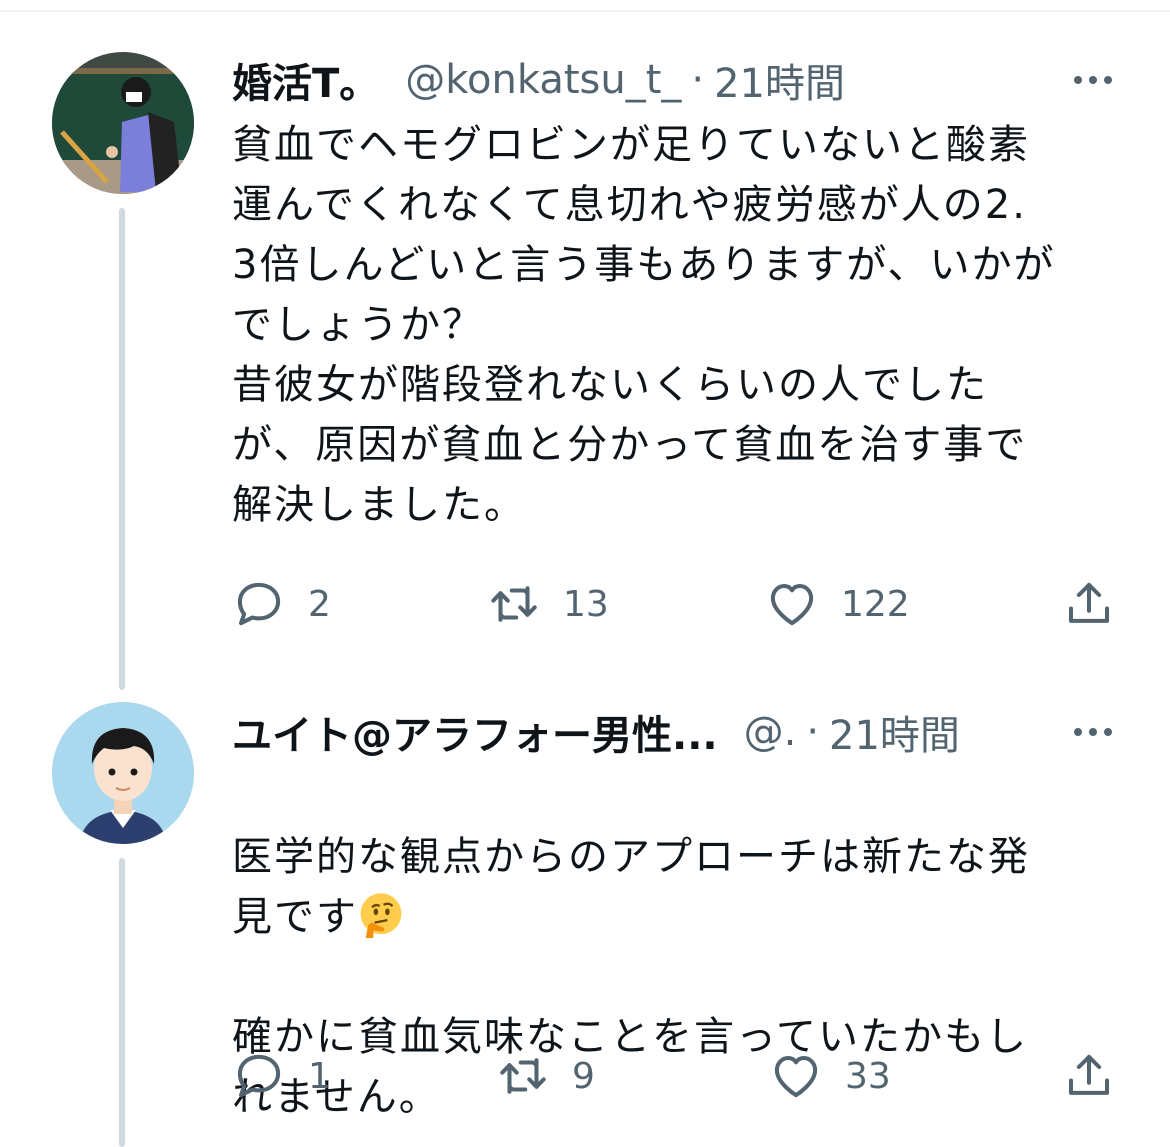 The height and width of the screenshot is (1147, 1170). I want to click on retweet-icon, so click(523, 1076).